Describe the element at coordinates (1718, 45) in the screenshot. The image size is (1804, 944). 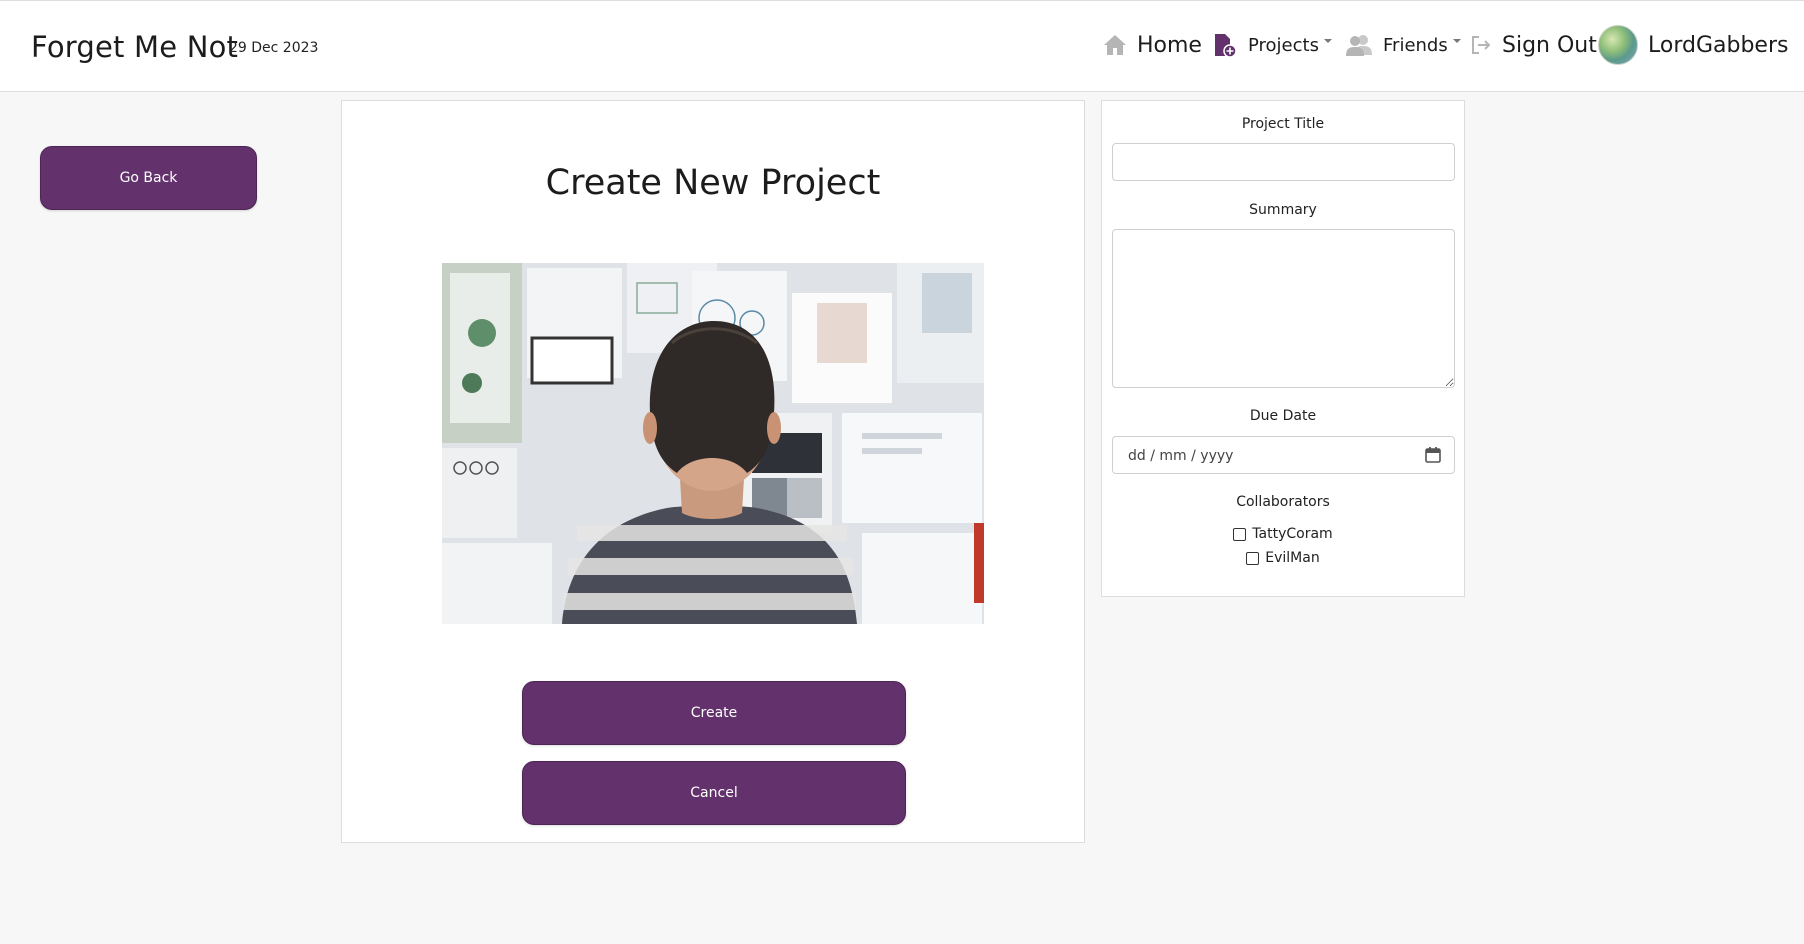
I see `username: LordGabbers` at that location.